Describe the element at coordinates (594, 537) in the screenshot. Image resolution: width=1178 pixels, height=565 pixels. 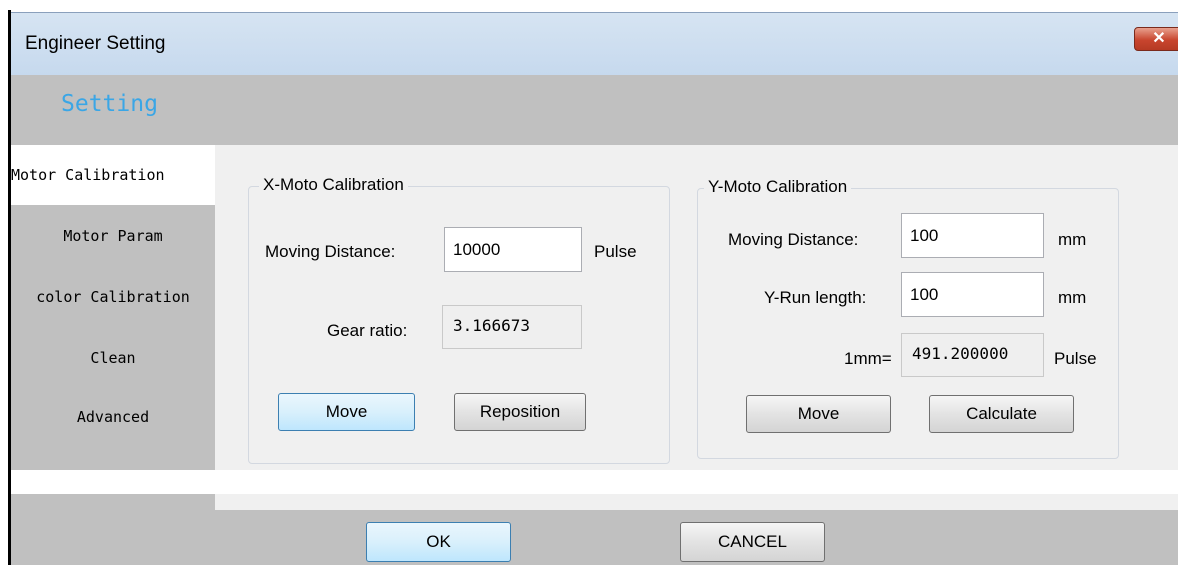
I see `dialog-button-bar: OK CANCEL` at that location.